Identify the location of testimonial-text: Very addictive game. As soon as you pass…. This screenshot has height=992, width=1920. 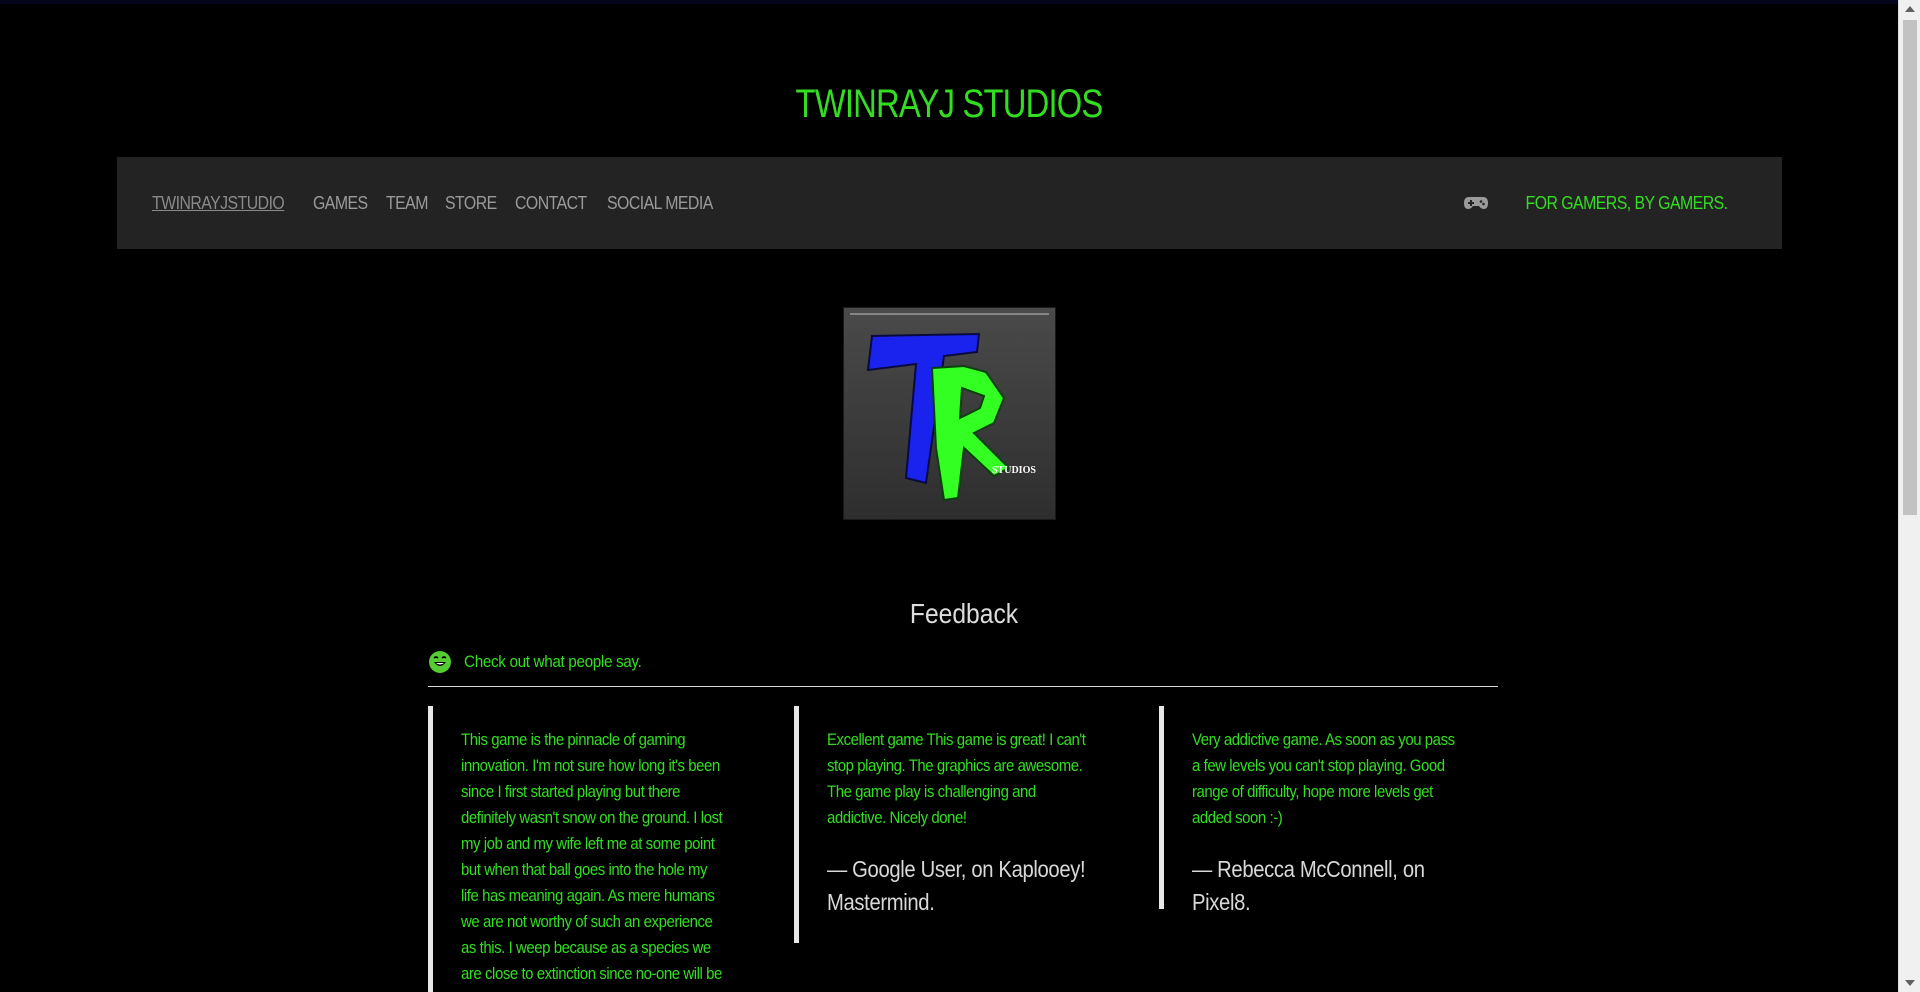
(1323, 778).